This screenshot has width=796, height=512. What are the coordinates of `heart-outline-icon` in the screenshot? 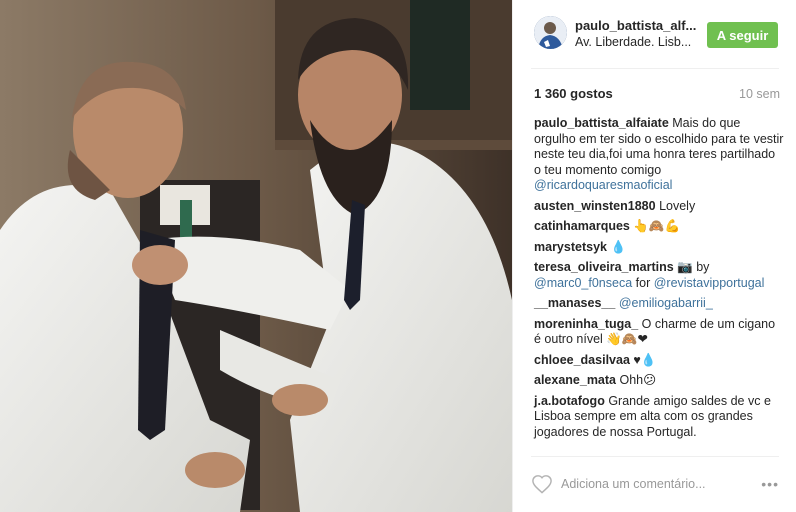 It's located at (542, 484).